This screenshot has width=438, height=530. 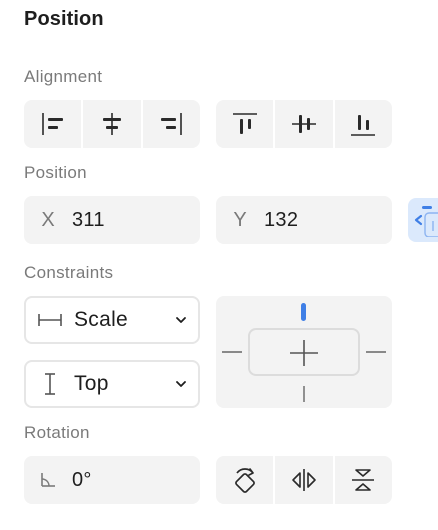 I want to click on horizontal-constraint-icon, so click(x=50, y=320).